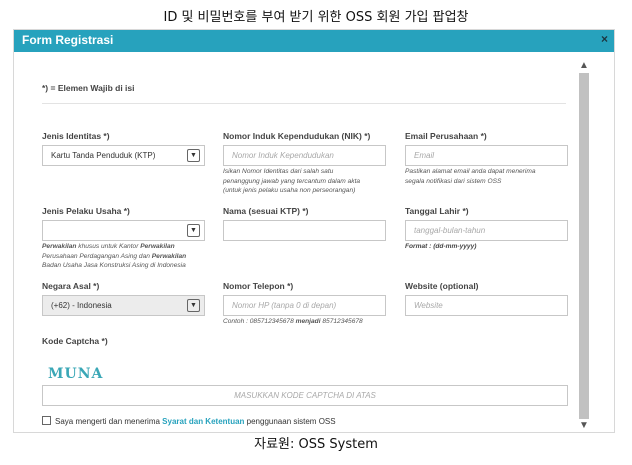 The height and width of the screenshot is (465, 632). Describe the element at coordinates (441, 246) in the screenshot. I see `tanggal-lahir-format: Format : (dd-mm-yyyy)` at that location.